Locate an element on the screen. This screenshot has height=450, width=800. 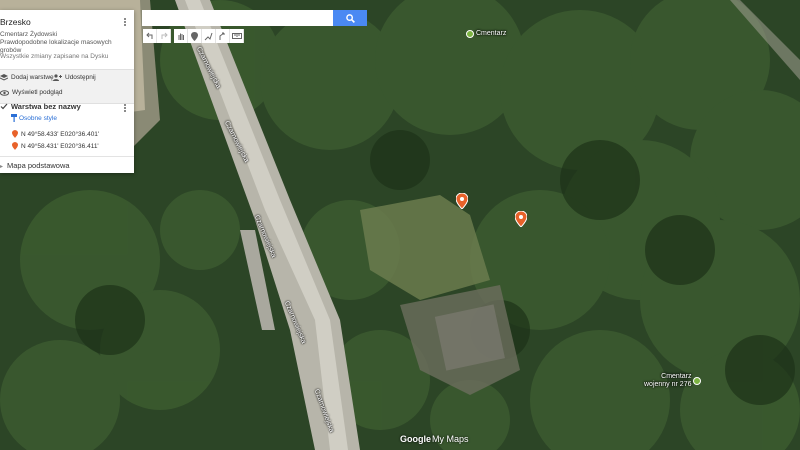
poi-label: Cmentarz is located at coordinates (491, 33).